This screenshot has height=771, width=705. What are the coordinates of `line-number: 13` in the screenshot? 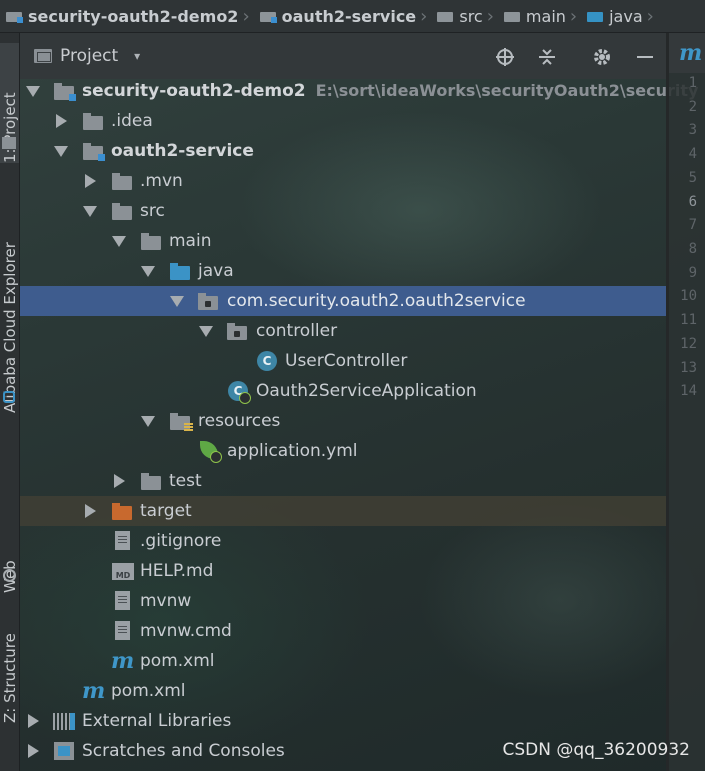 It's located at (688, 368).